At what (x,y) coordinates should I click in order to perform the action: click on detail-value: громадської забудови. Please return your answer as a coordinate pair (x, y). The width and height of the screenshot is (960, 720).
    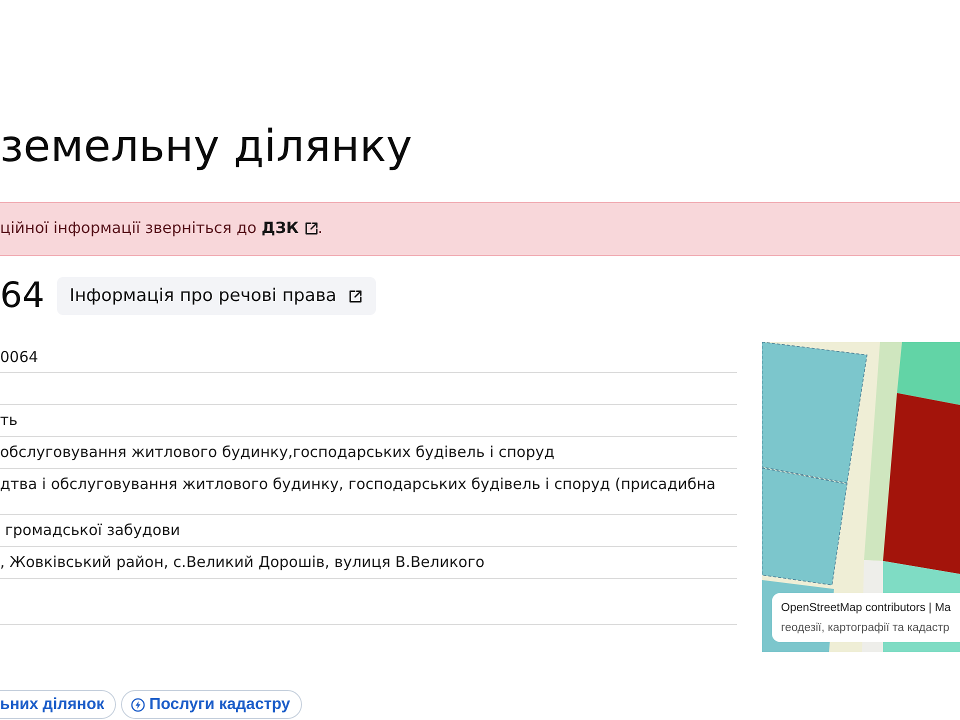
    Looking at the image, I should click on (92, 530).